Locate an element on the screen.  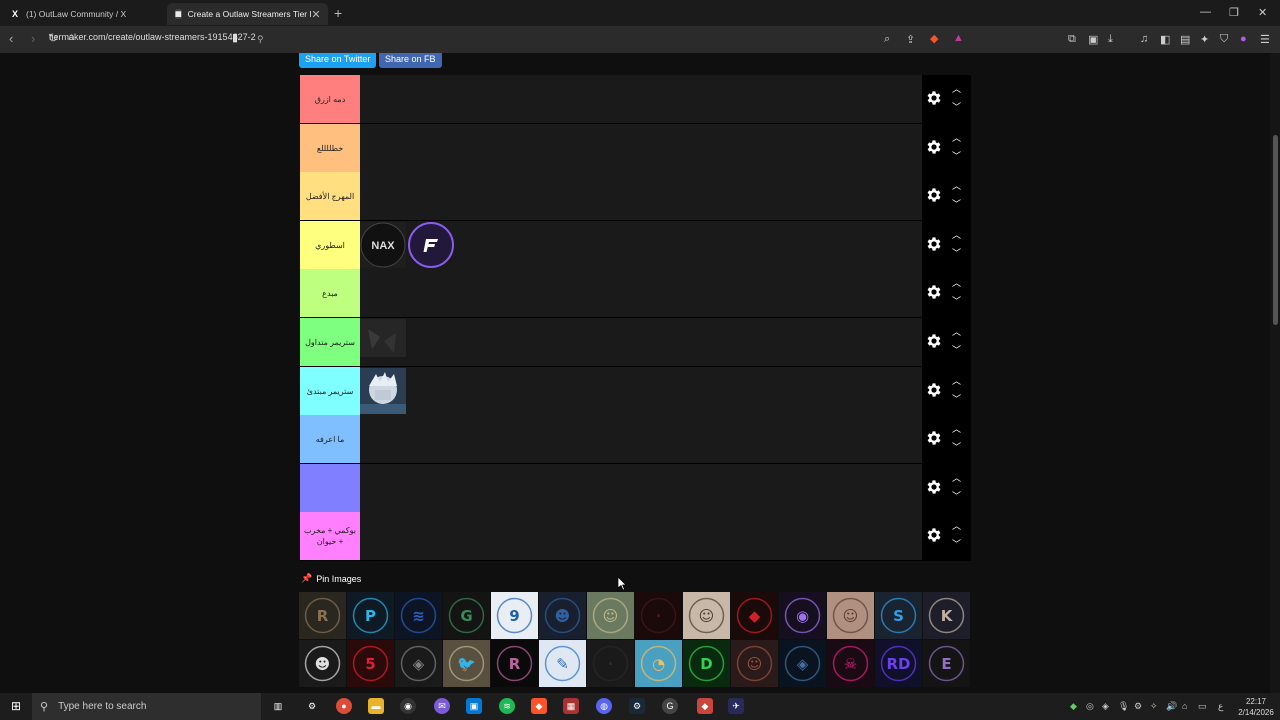
pool-image: ◉ is located at coordinates (802, 615).